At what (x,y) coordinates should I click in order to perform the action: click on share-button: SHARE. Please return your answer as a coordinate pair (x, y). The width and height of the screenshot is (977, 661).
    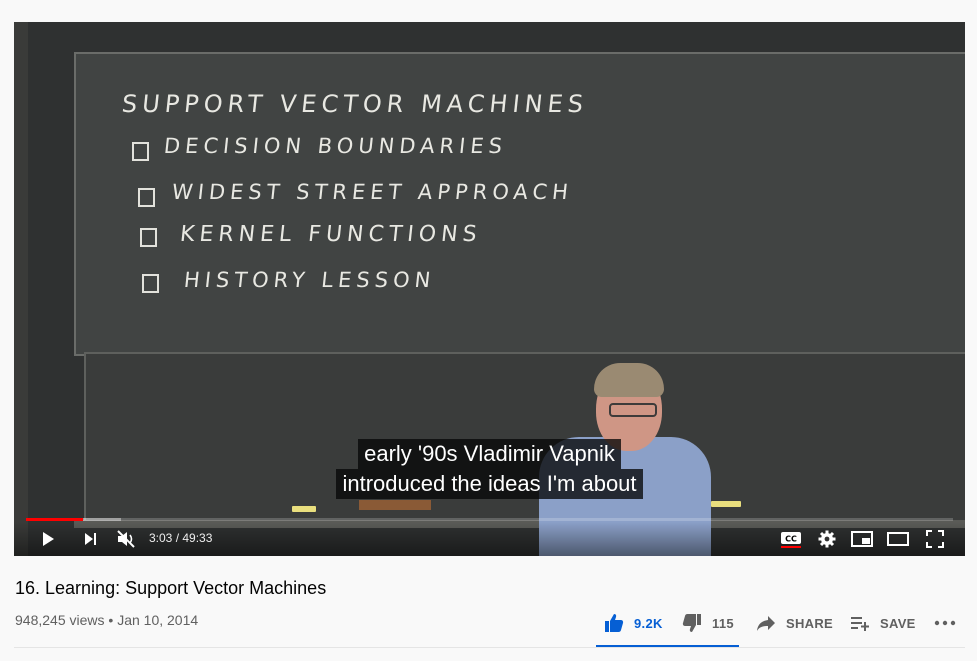
    Looking at the image, I should click on (794, 623).